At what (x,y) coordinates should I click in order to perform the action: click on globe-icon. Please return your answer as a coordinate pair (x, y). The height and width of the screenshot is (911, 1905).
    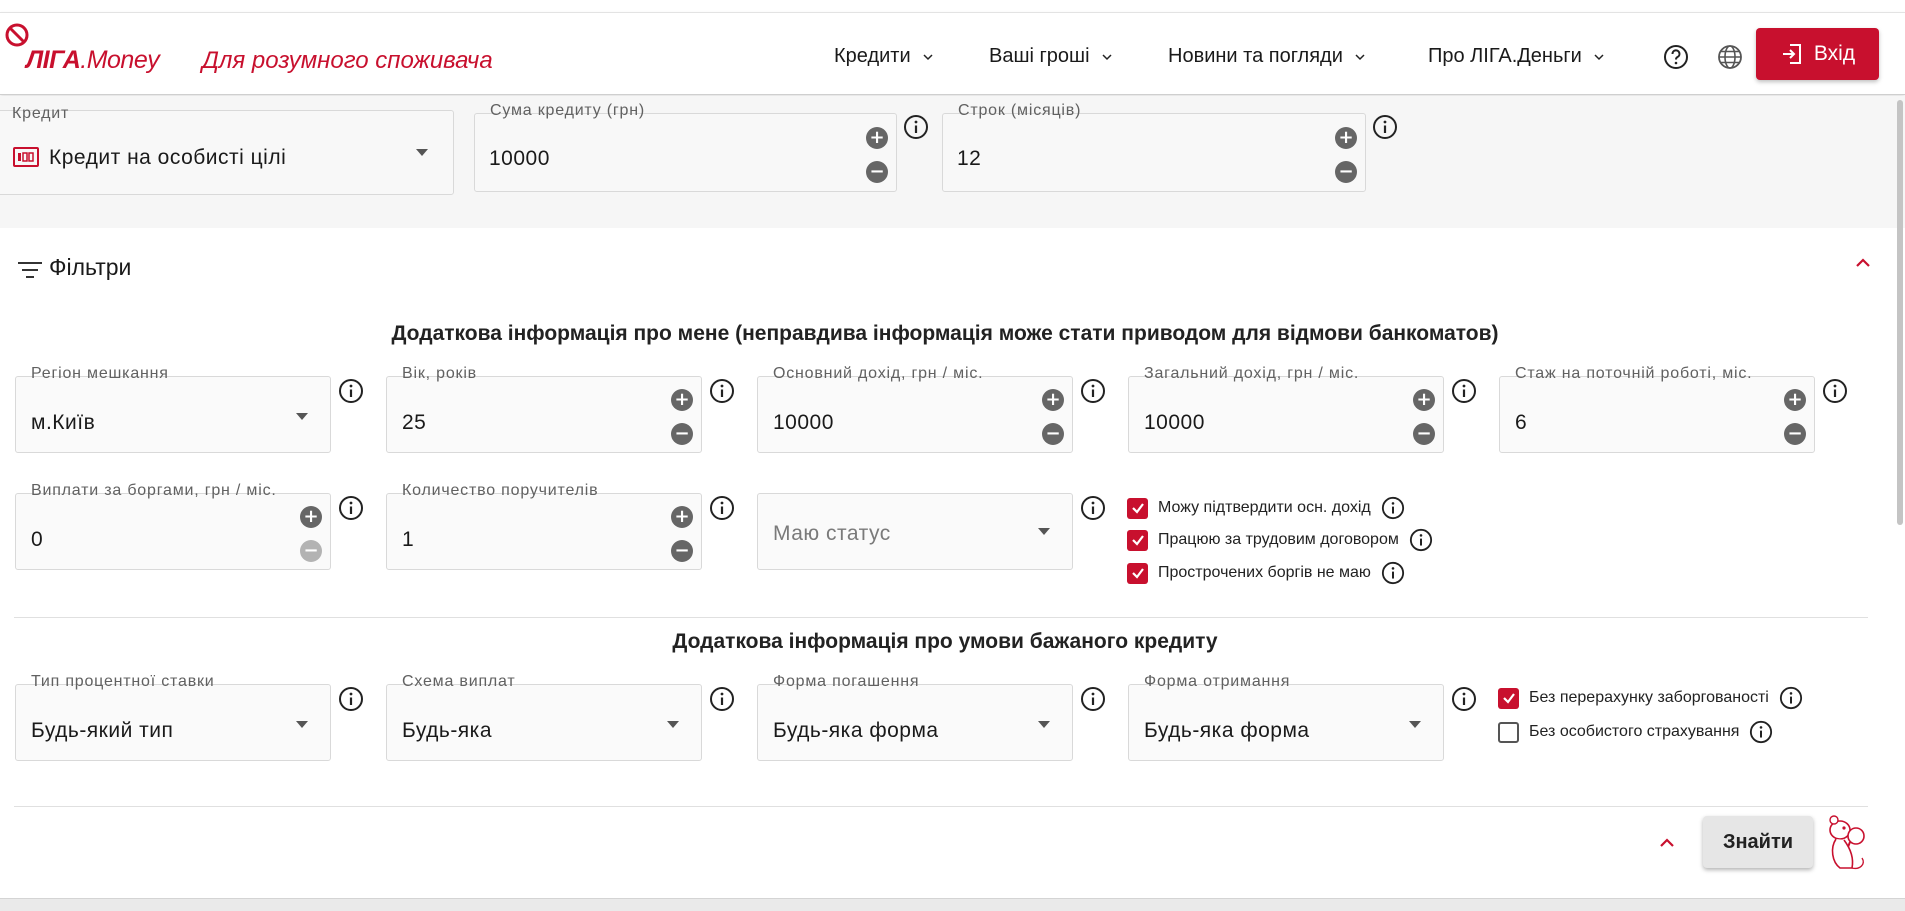
    Looking at the image, I should click on (1730, 57).